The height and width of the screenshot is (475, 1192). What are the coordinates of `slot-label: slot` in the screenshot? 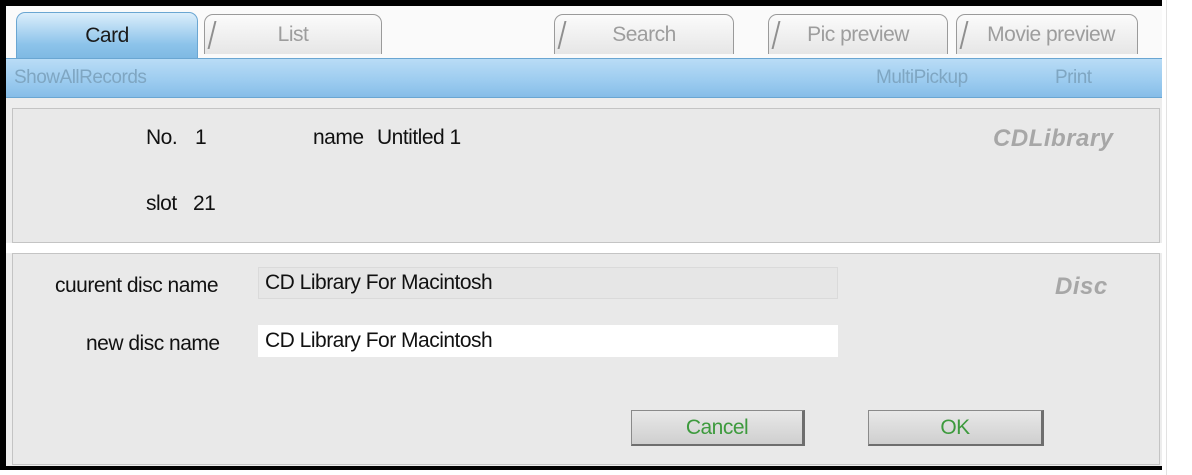 It's located at (161, 203).